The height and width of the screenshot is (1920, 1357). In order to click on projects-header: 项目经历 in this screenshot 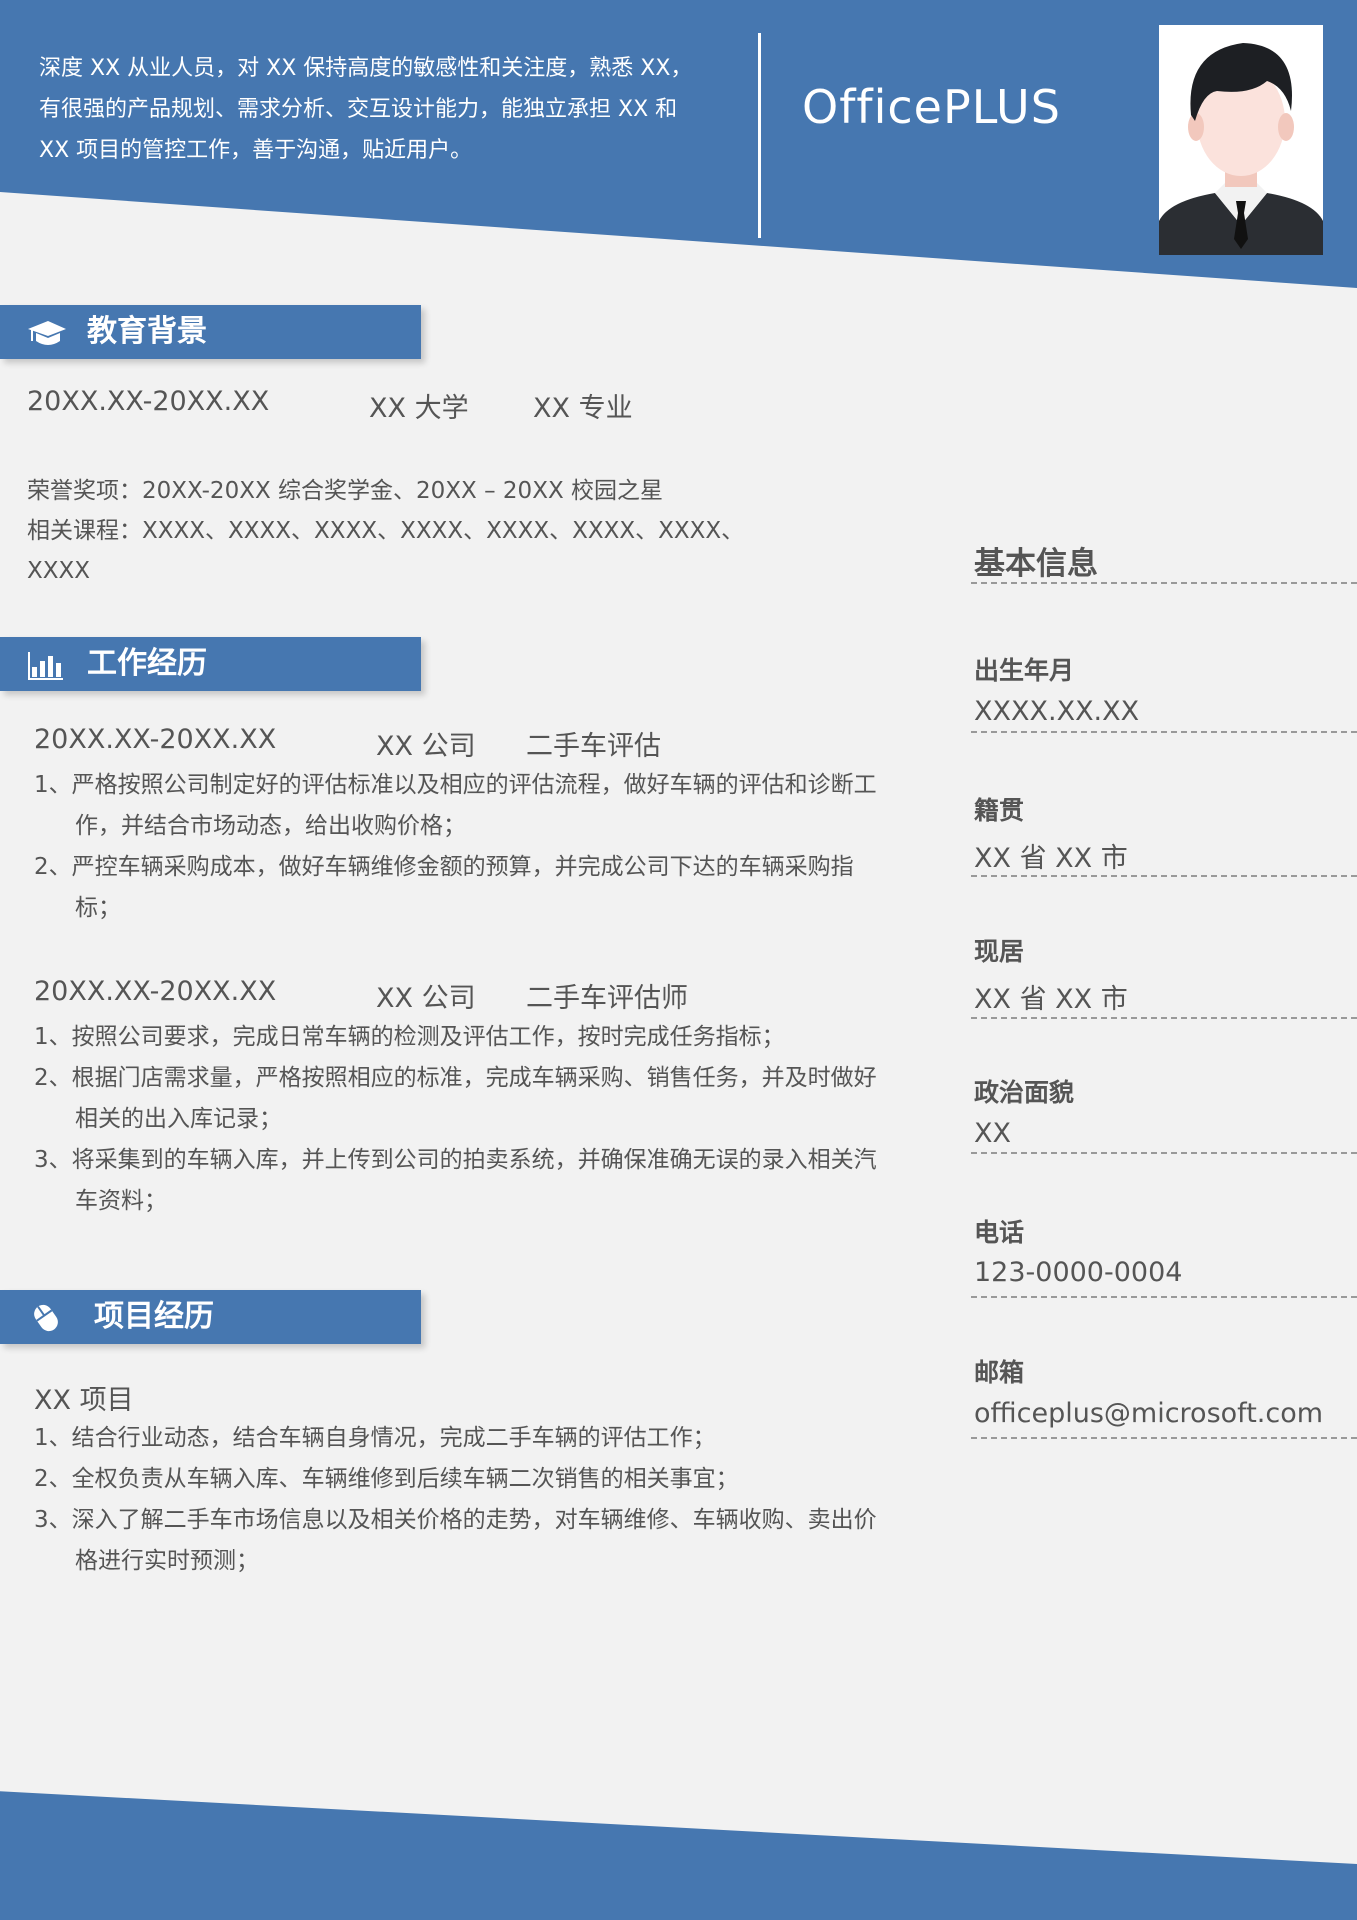, I will do `click(210, 1317)`.